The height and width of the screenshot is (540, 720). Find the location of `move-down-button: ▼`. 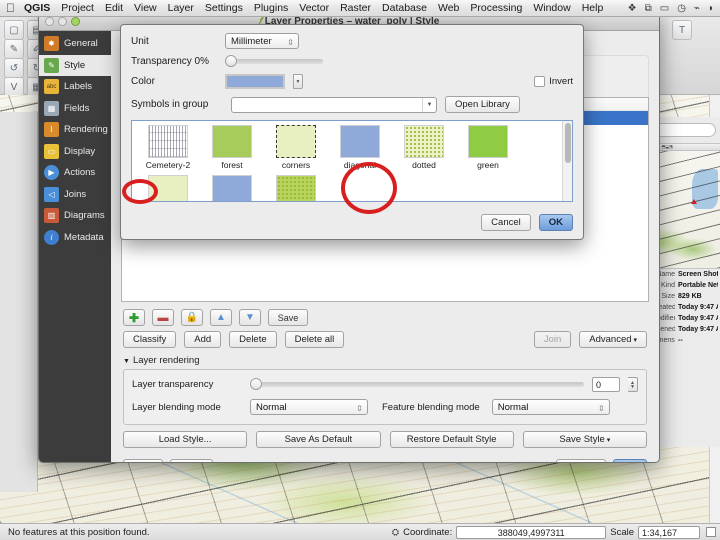

move-down-button: ▼ is located at coordinates (250, 317).